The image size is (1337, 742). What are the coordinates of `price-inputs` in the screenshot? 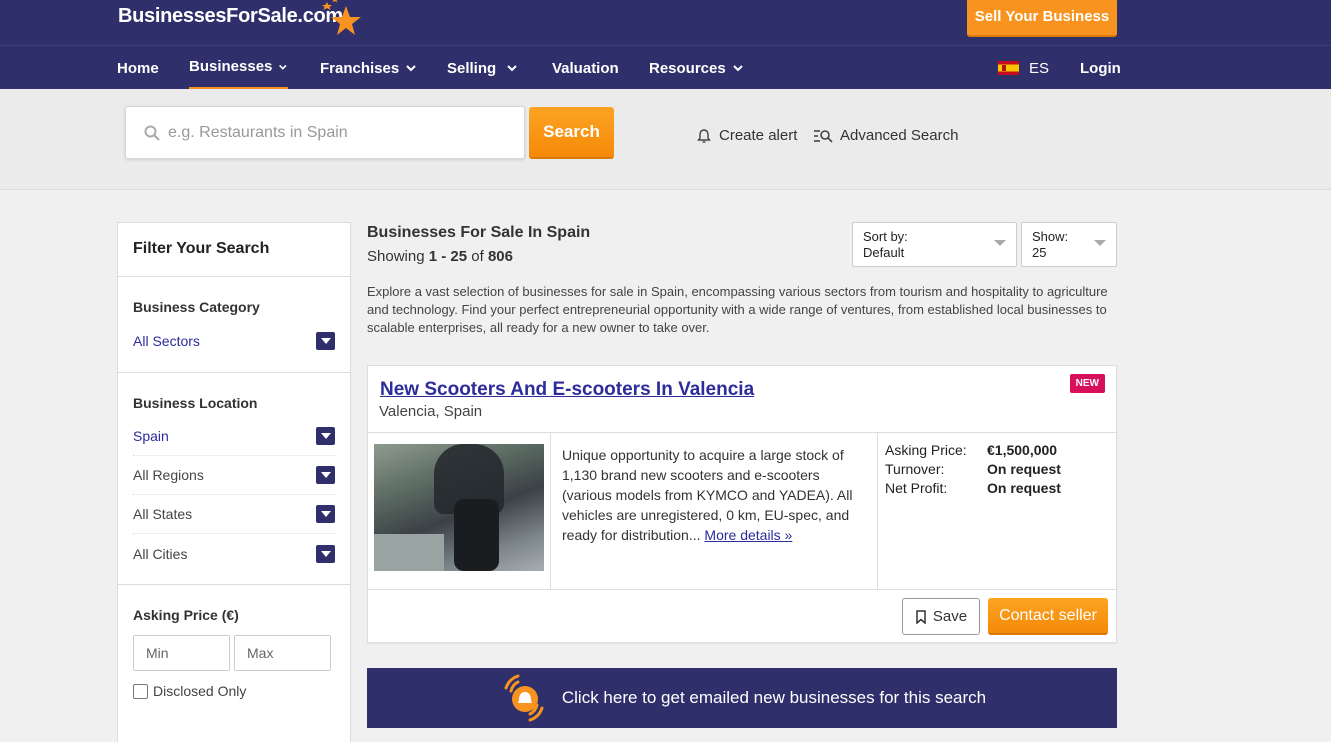 It's located at (234, 653).